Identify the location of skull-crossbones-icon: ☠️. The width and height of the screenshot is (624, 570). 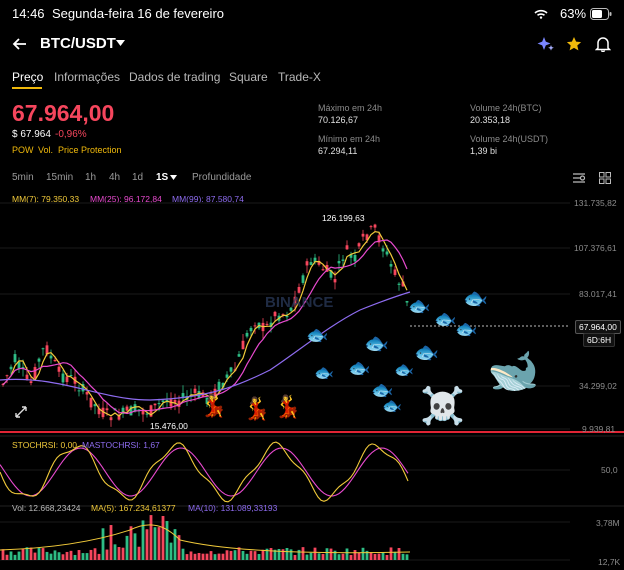
(442, 405).